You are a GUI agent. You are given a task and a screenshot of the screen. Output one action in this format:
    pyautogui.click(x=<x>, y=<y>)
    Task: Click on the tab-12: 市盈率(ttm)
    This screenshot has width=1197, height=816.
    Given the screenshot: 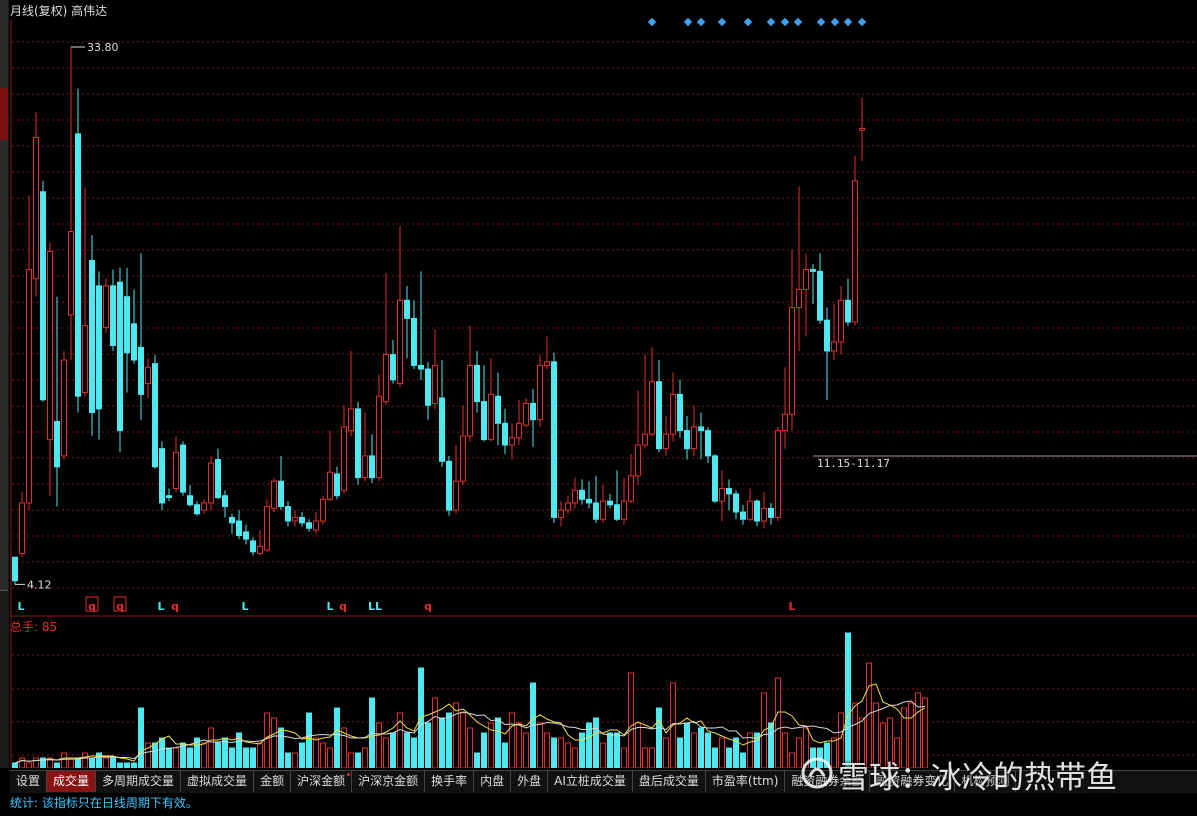 What is the action you would take?
    pyautogui.click(x=746, y=781)
    